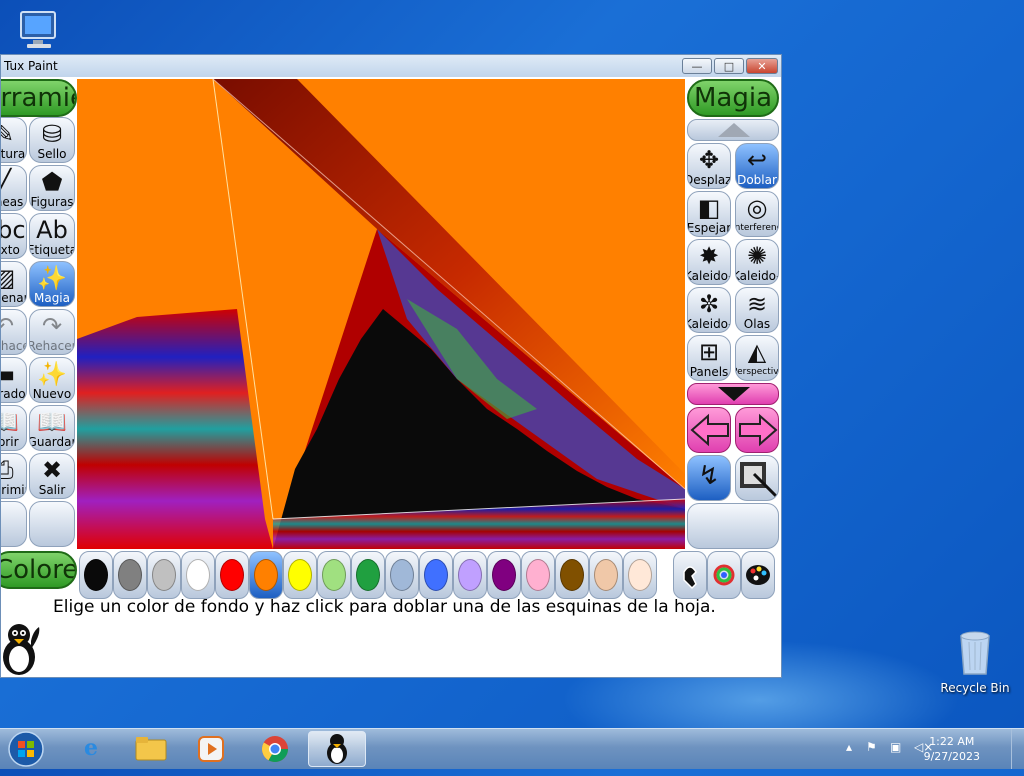 This screenshot has width=1024, height=776. What do you see at coordinates (14, 380) in the screenshot?
I see `tool-eraser-button: ▬Borrador` at bounding box center [14, 380].